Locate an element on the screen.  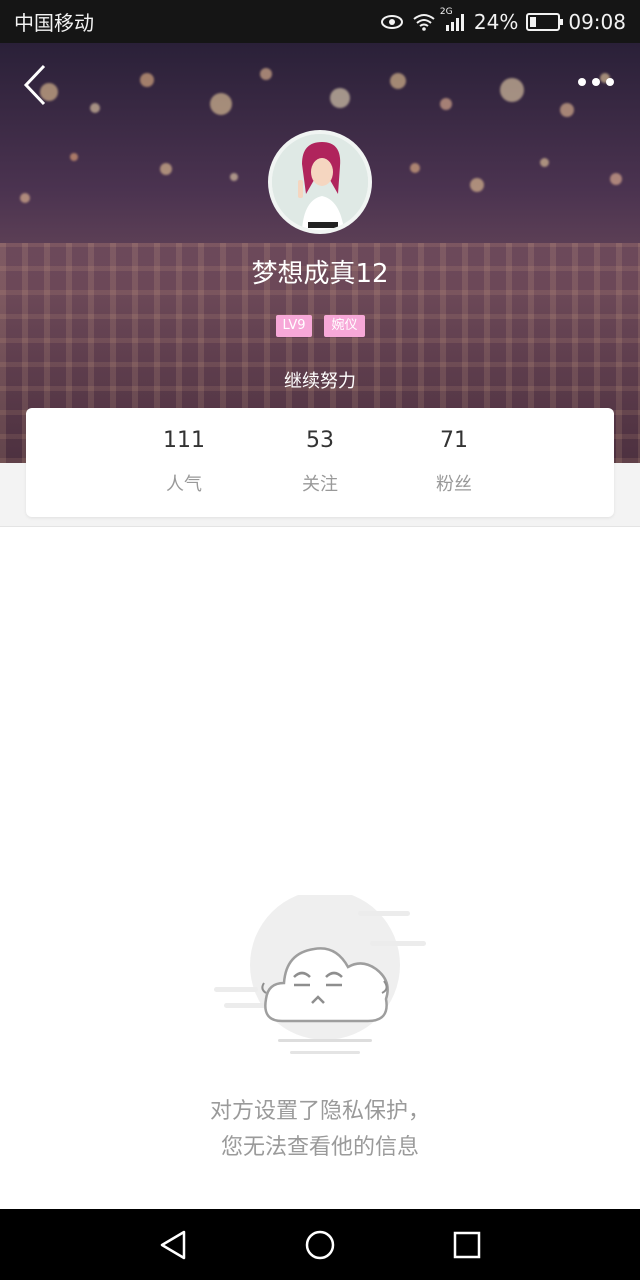
stat-popularity: 111 人气 is located at coordinates (184, 463).